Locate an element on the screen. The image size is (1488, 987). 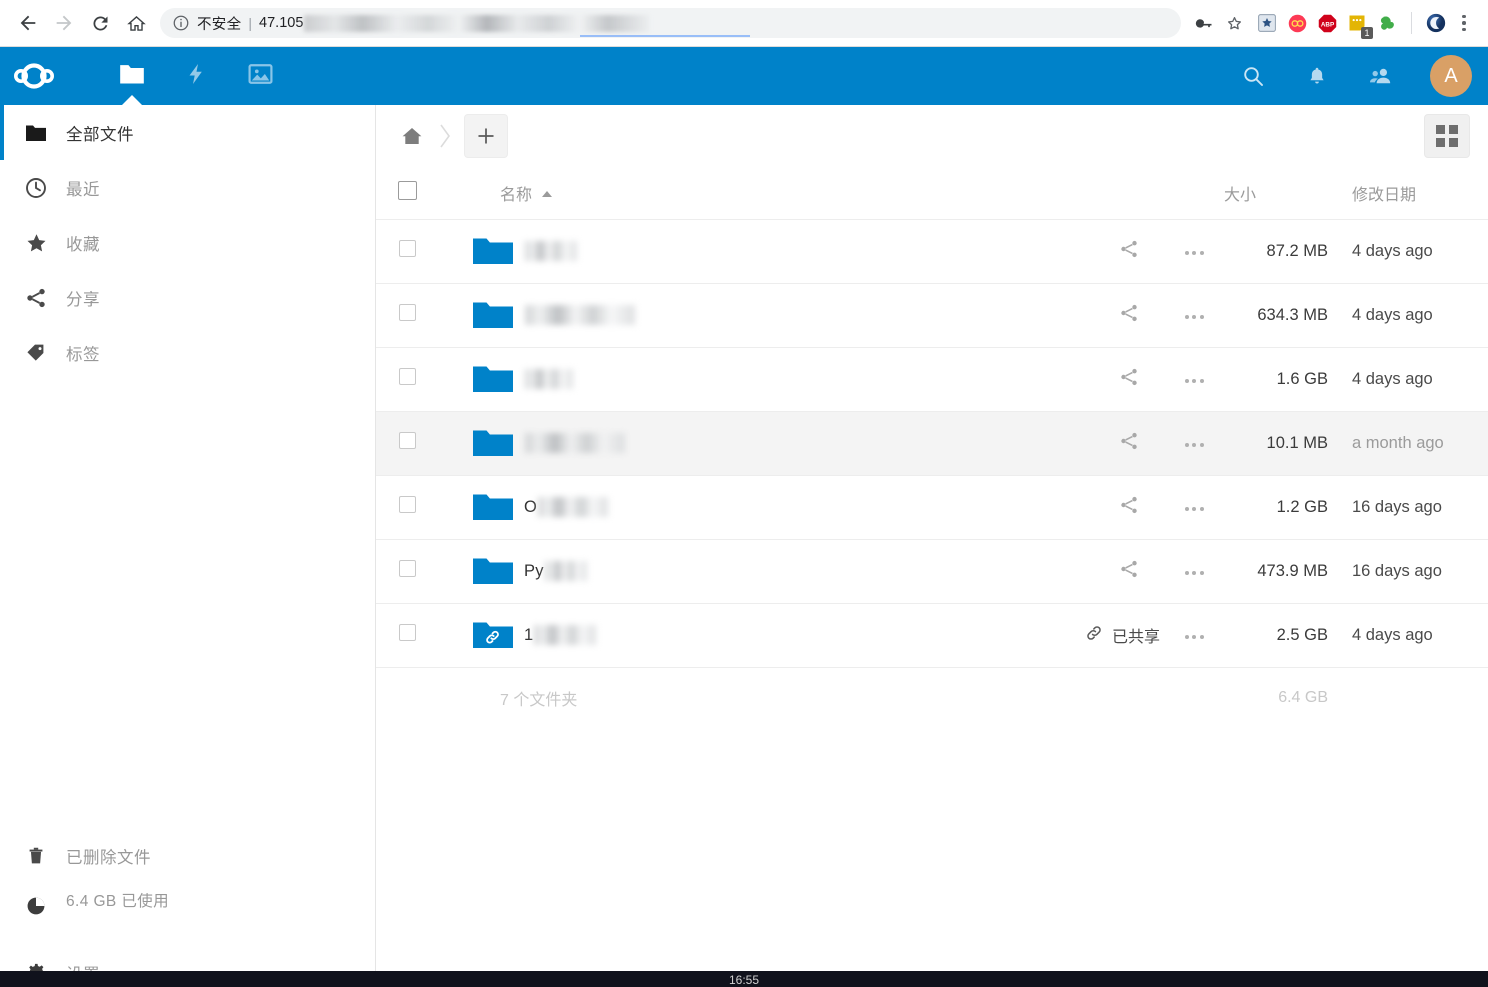
bookmark-icon is located at coordinates (1234, 23).